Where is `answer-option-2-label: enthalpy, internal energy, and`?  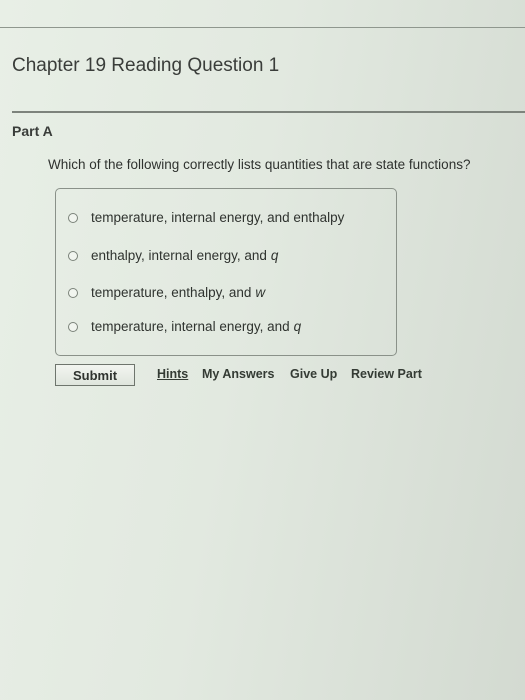
answer-option-2-label: enthalpy, internal energy, and is located at coordinates (179, 255).